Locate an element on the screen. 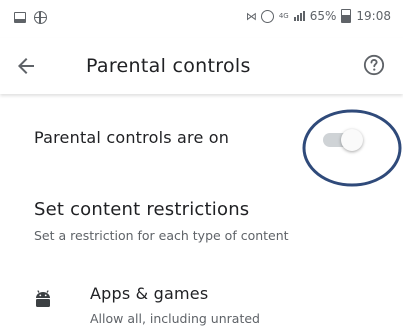  mute-icon: ⋈ is located at coordinates (251, 16).